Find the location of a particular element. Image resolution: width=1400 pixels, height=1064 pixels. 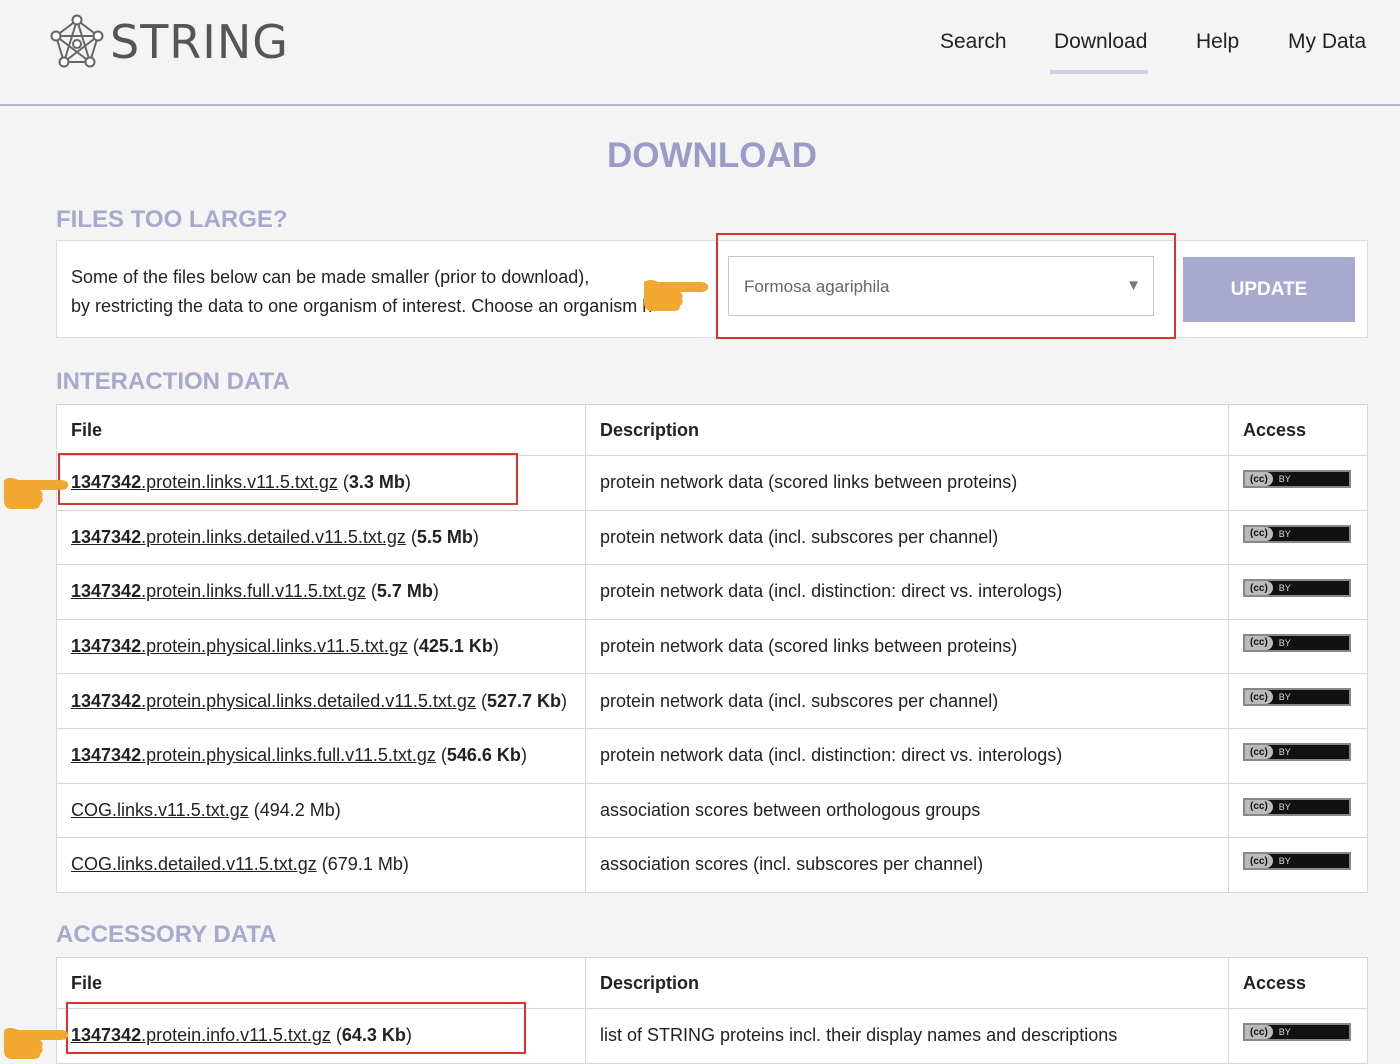

accessory-data-heading: ACCESSORY DATA is located at coordinates (166, 934).